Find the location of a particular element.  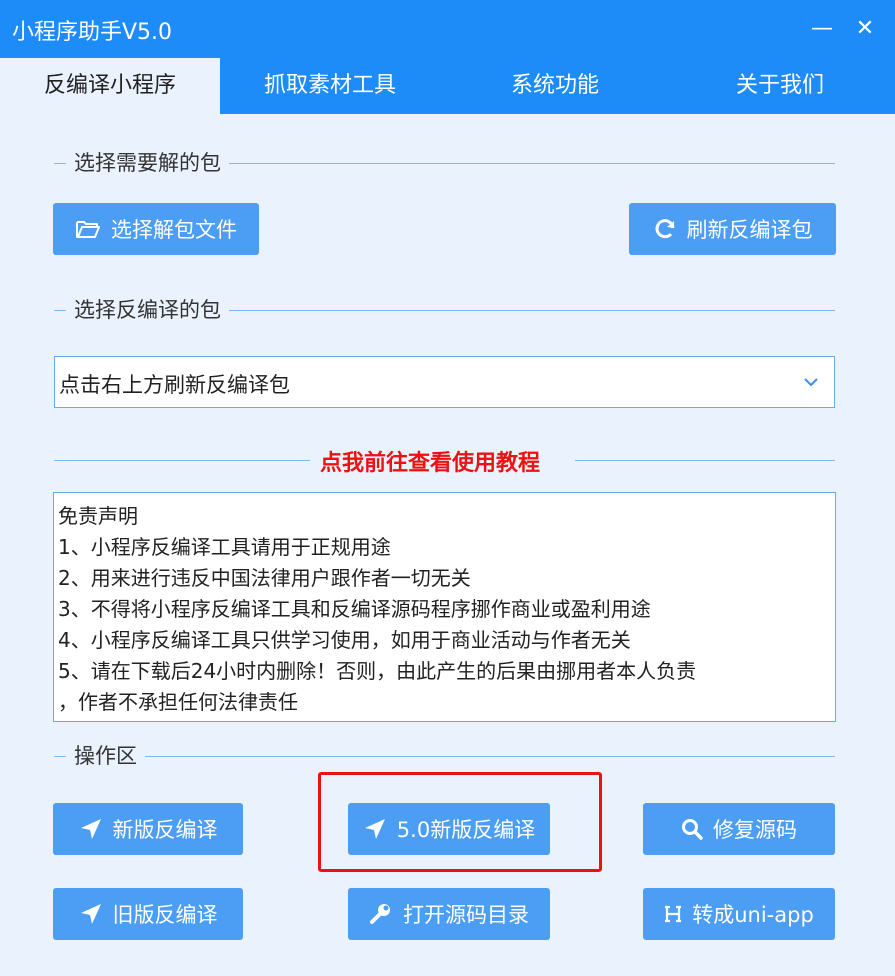

disclaimer-line: 3、不得将小程序反编译工具和反编译源码程序挪作商业或盈利用途 is located at coordinates (354, 609).